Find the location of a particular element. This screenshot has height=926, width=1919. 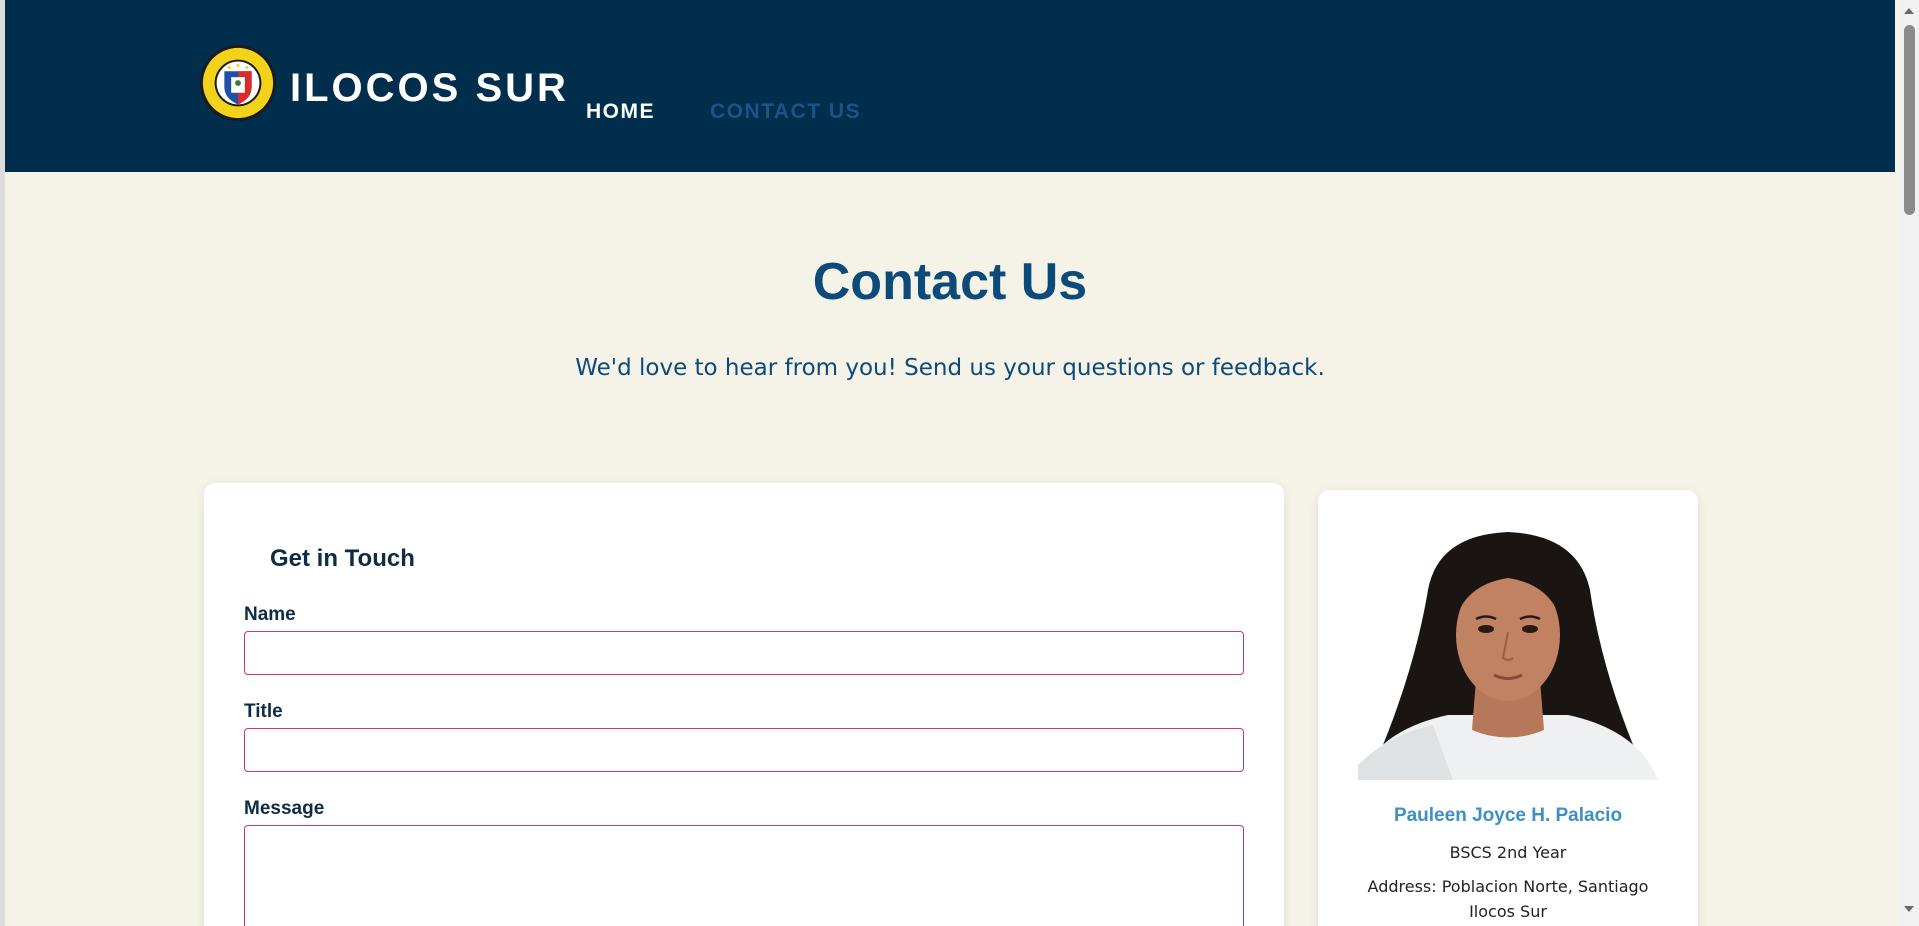

nav-home-link: HOME is located at coordinates (620, 112).